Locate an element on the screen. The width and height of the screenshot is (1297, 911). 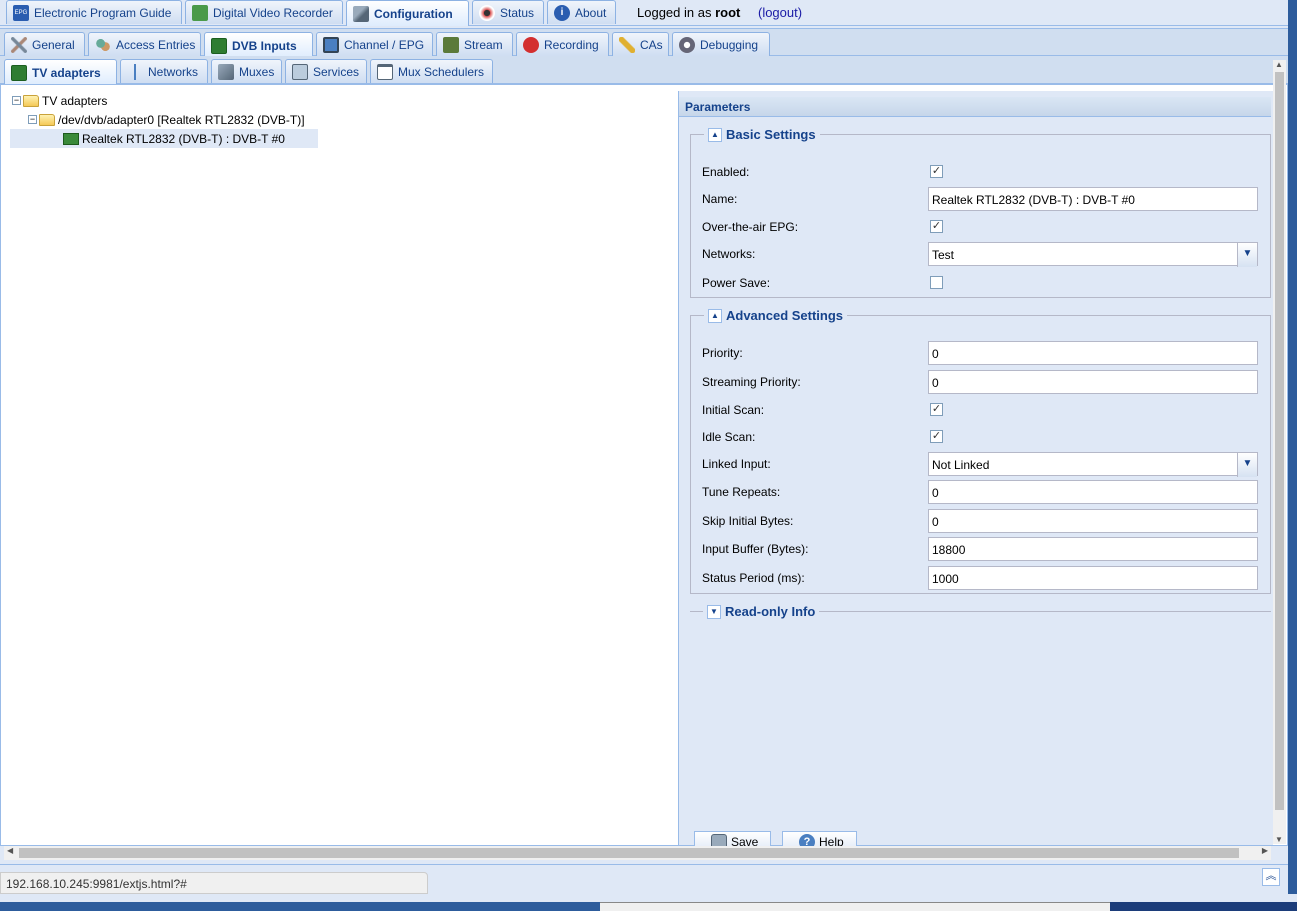
field-enabled: Enabled: ✓ is located at coordinates (980, 172).